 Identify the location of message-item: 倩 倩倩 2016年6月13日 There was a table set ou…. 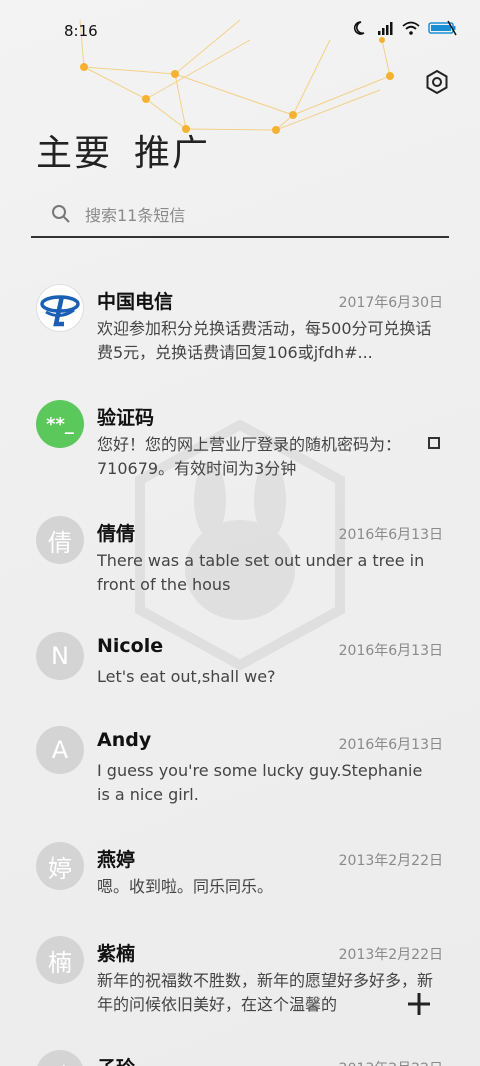
(240, 561).